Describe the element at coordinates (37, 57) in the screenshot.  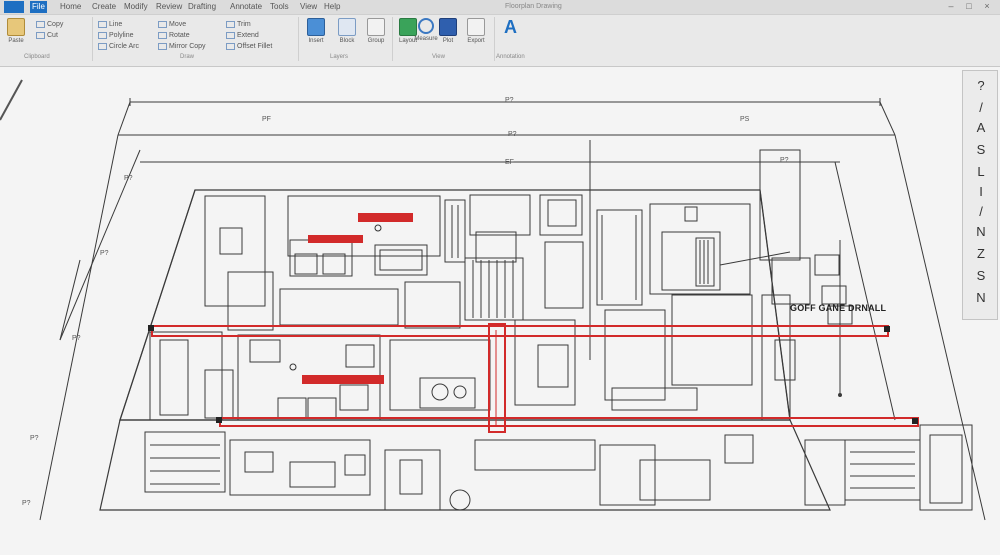
I see `group-label-clipboard: Clipboard` at that location.